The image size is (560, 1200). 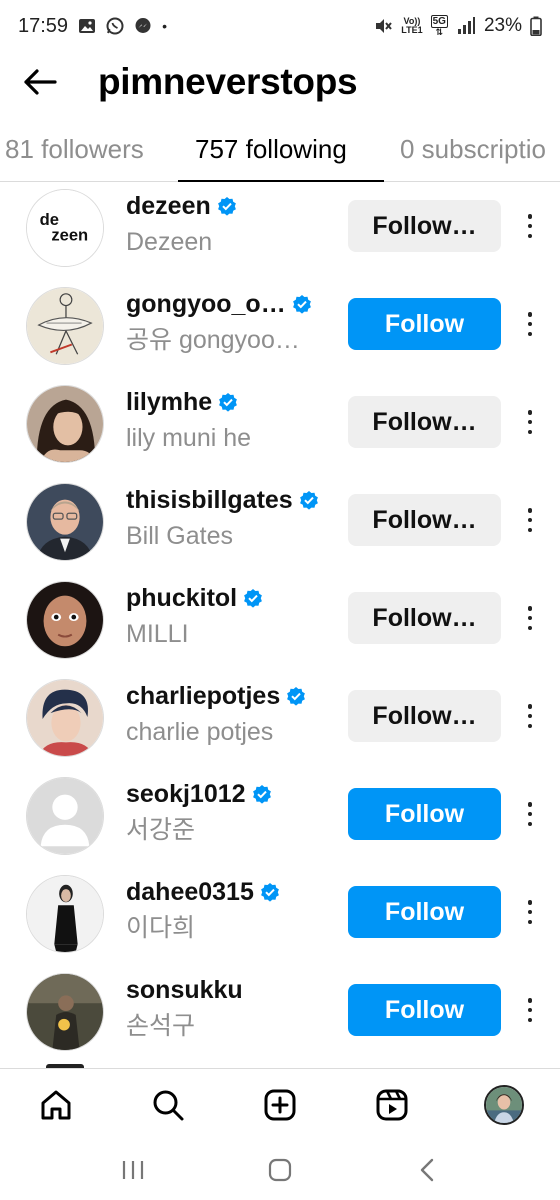 What do you see at coordinates (169, 402) in the screenshot?
I see `username: lilymhe` at bounding box center [169, 402].